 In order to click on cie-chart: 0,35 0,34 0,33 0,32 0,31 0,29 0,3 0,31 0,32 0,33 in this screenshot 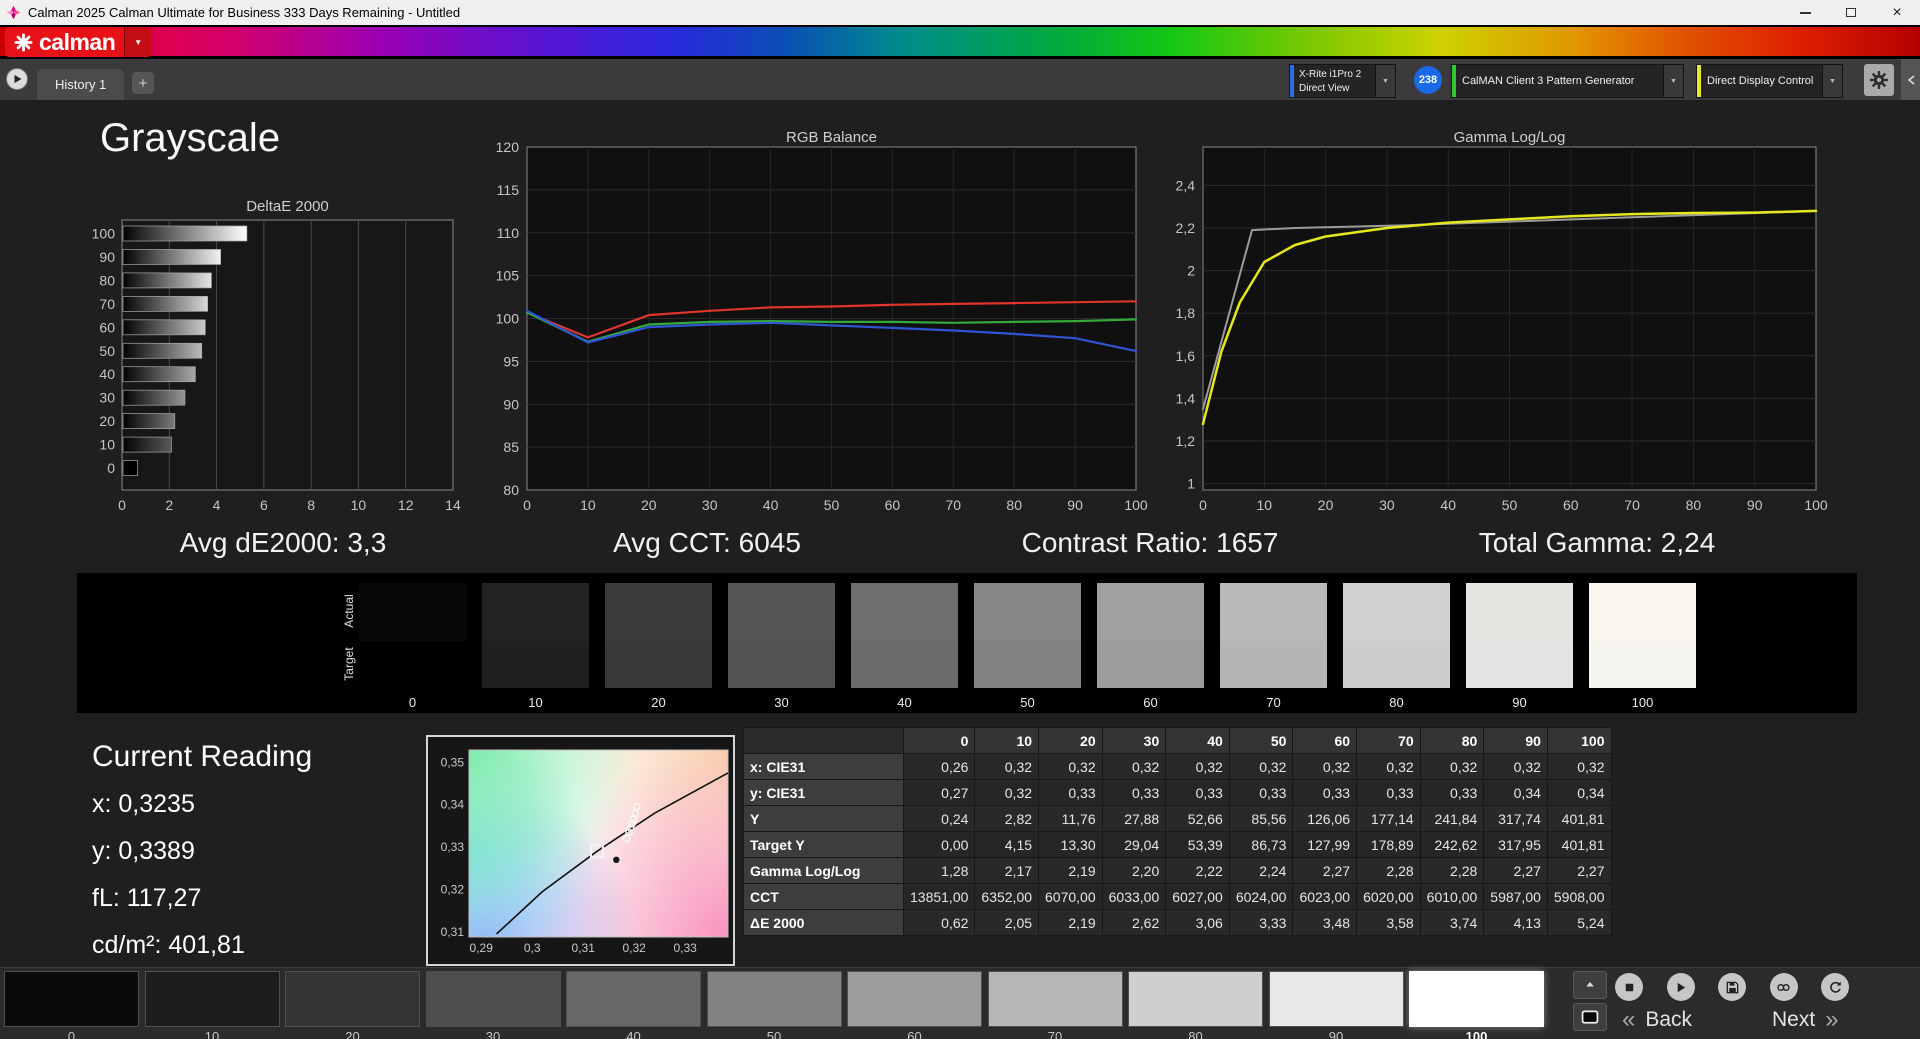, I will do `click(580, 850)`.